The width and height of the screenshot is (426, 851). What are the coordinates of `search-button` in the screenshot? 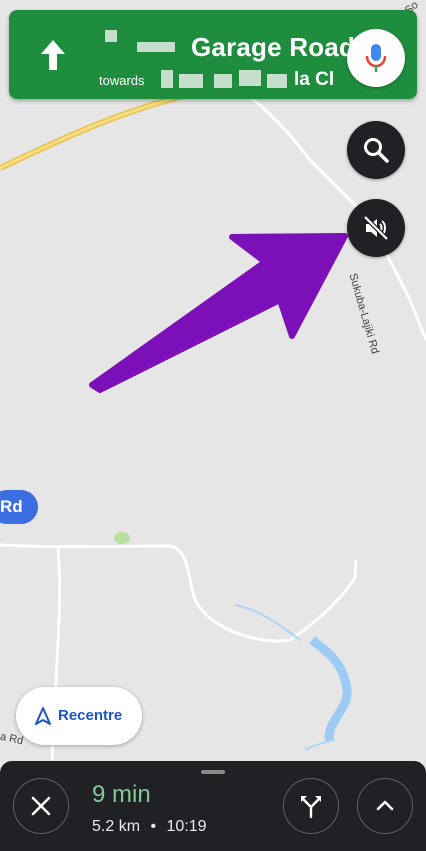 It's located at (376, 150).